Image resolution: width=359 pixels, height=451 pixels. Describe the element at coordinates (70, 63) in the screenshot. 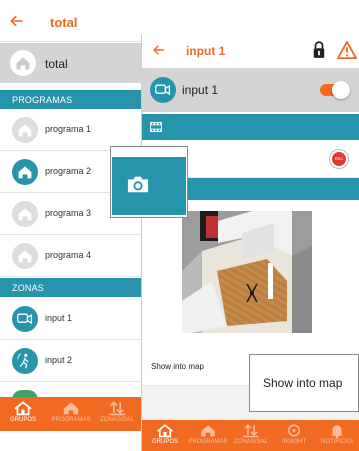

I see `selected-group-bar: total` at that location.